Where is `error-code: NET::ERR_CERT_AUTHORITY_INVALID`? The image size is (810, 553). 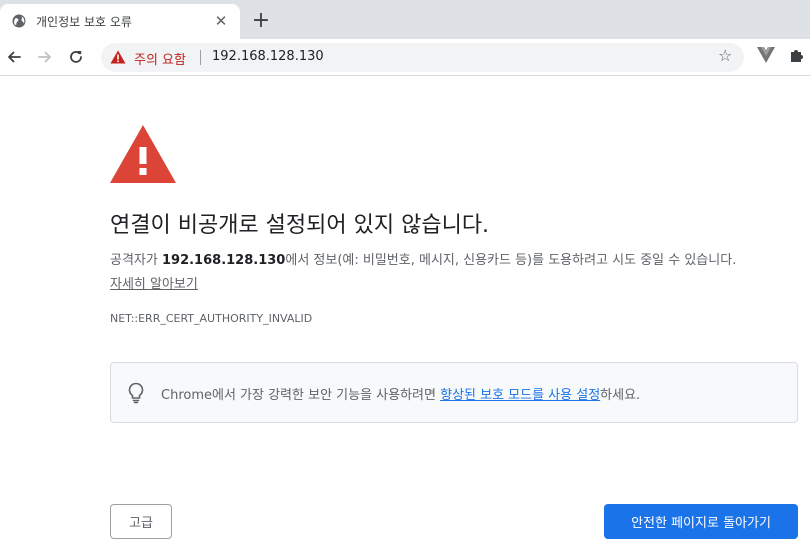
error-code: NET::ERR_CERT_AUTHORITY_INVALID is located at coordinates (211, 318).